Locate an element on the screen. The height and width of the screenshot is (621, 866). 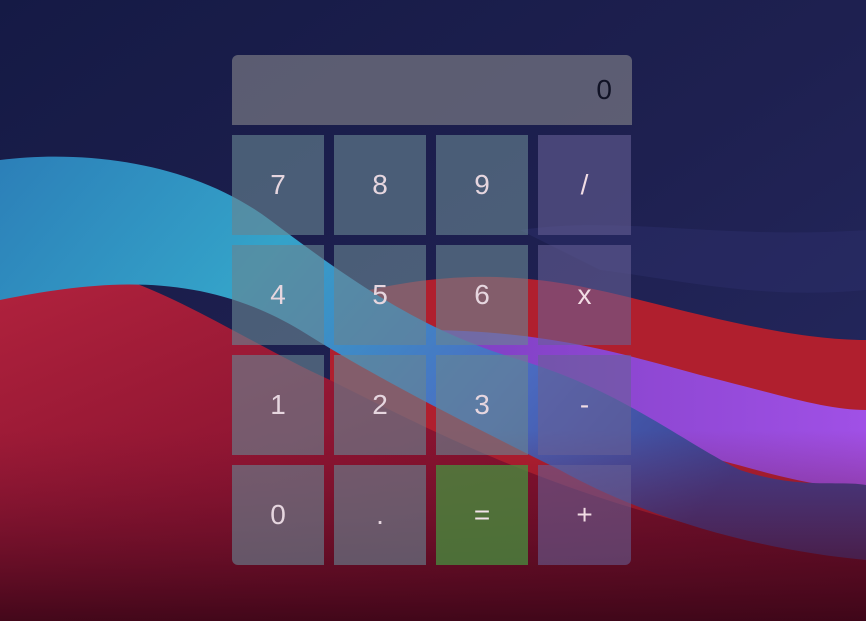
multiply-key: x is located at coordinates (584, 295).